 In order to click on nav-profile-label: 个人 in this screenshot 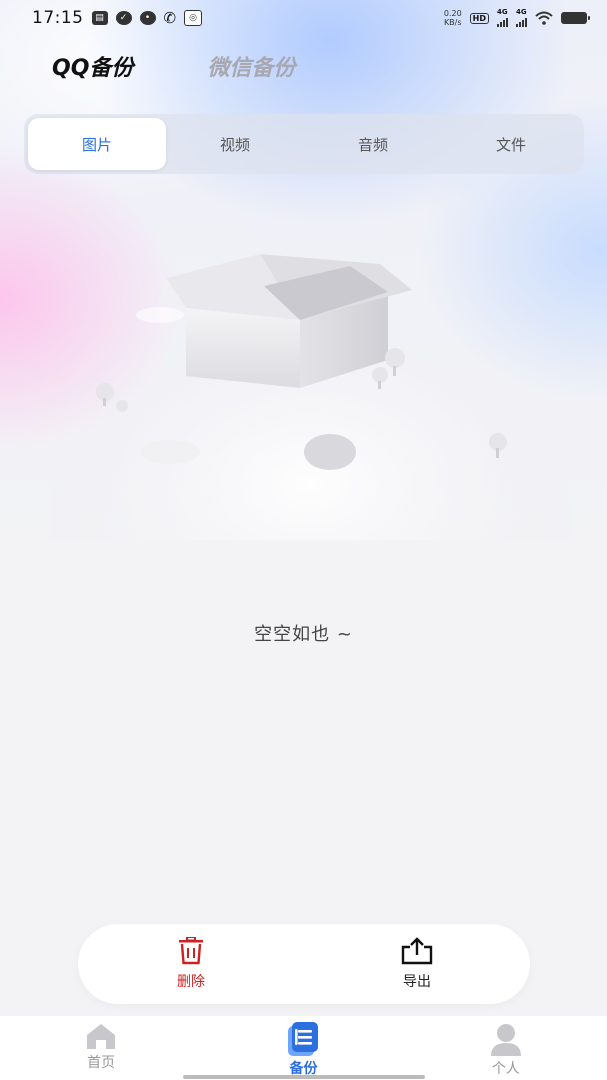, I will do `click(505, 1069)`.